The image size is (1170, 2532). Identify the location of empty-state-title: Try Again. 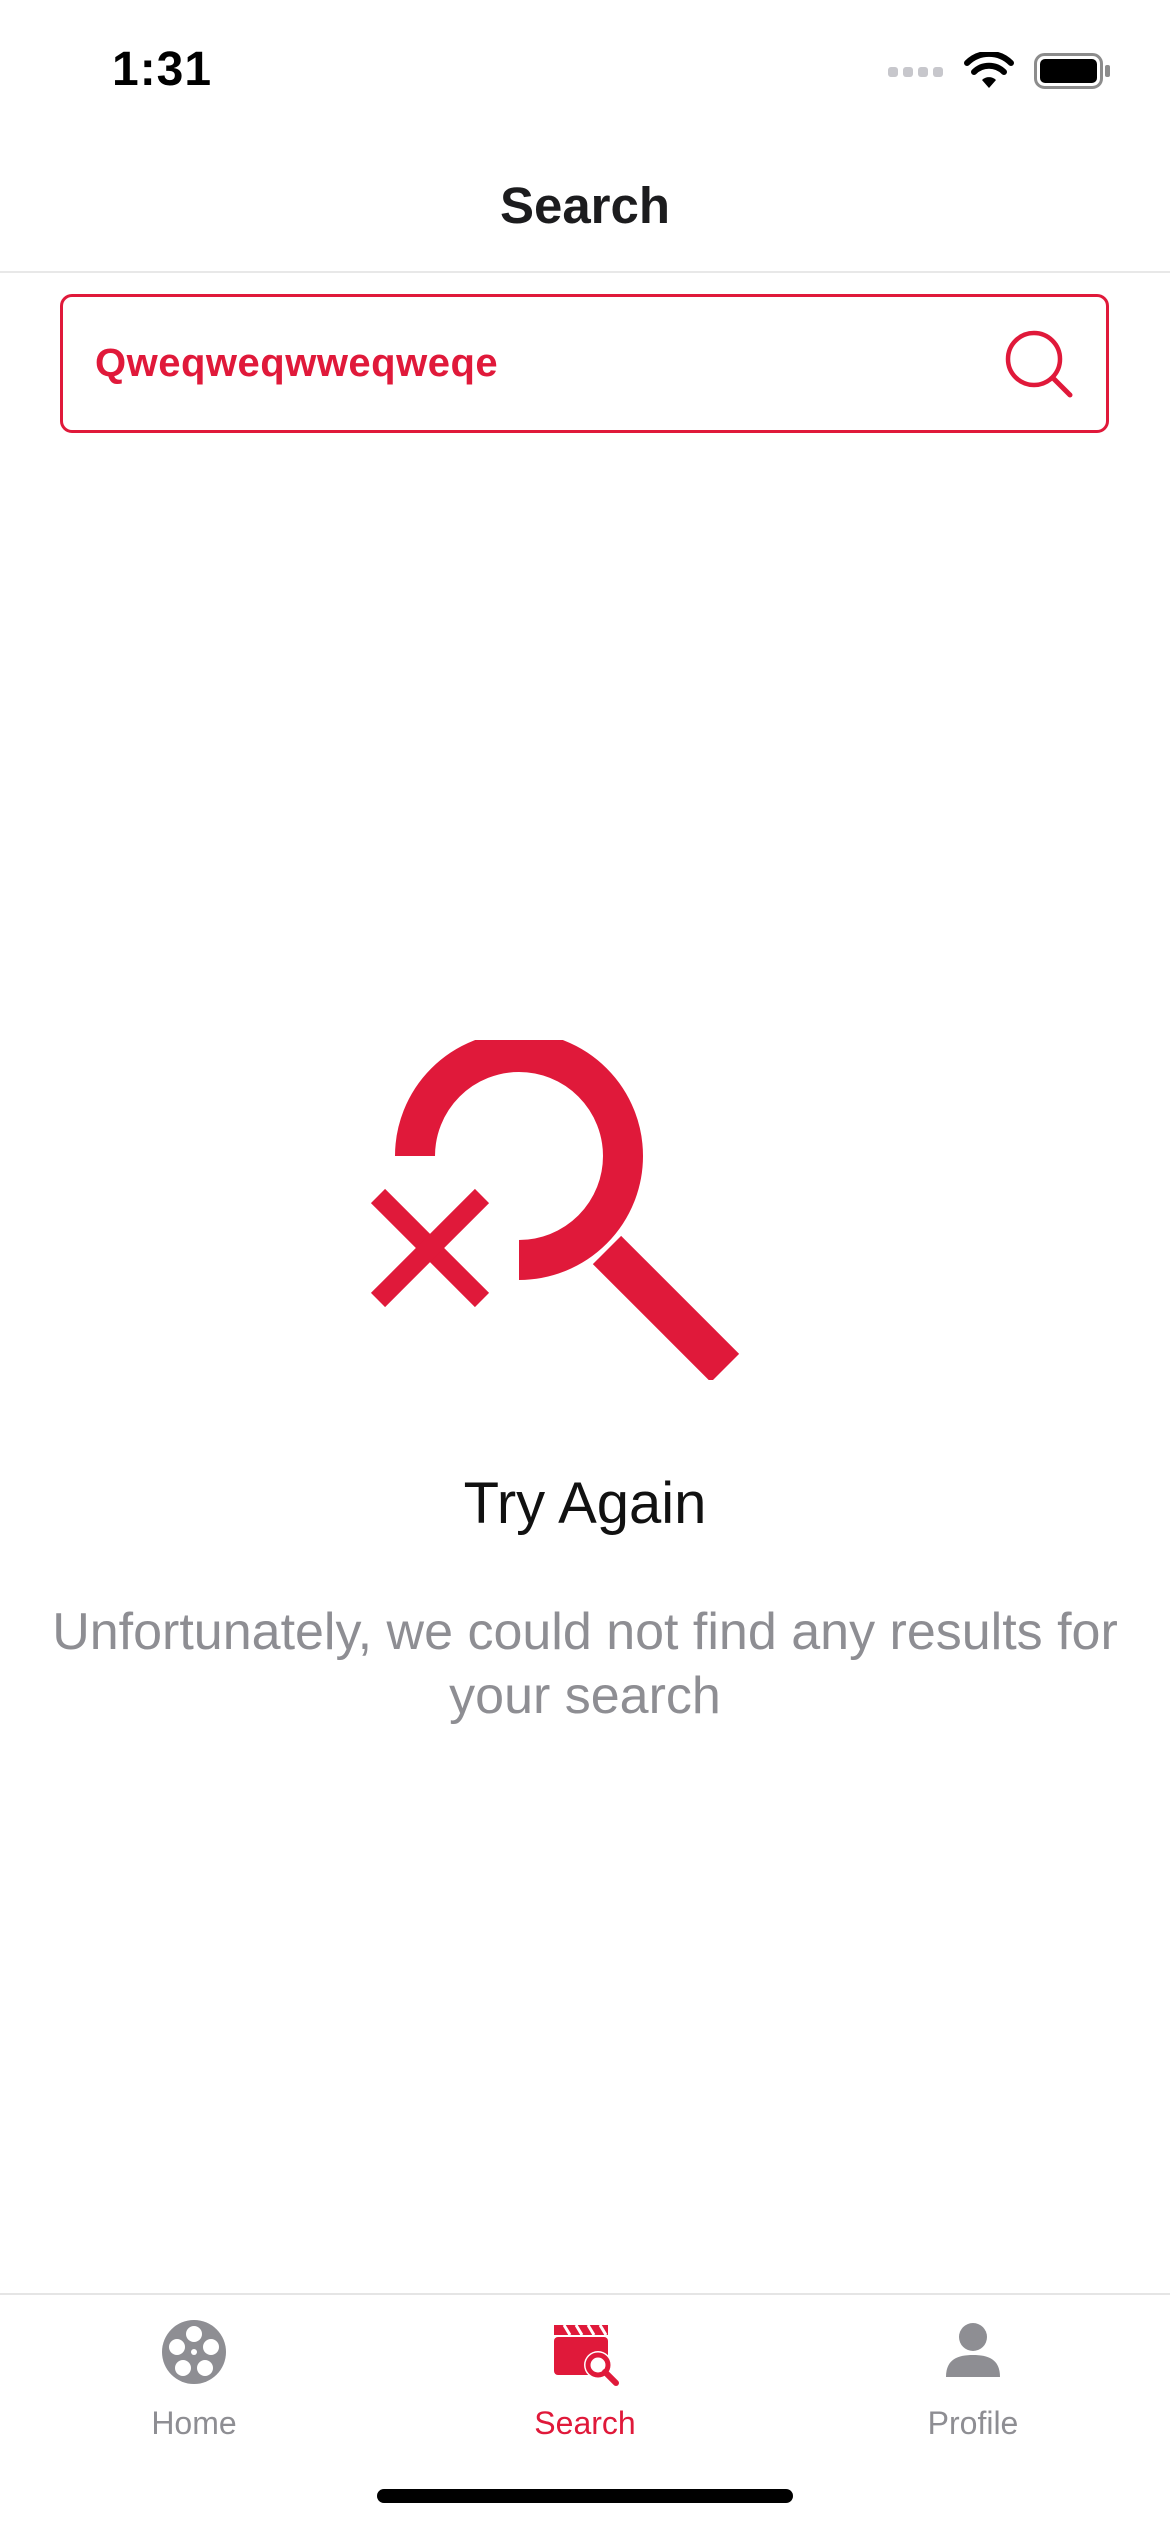
(585, 1503).